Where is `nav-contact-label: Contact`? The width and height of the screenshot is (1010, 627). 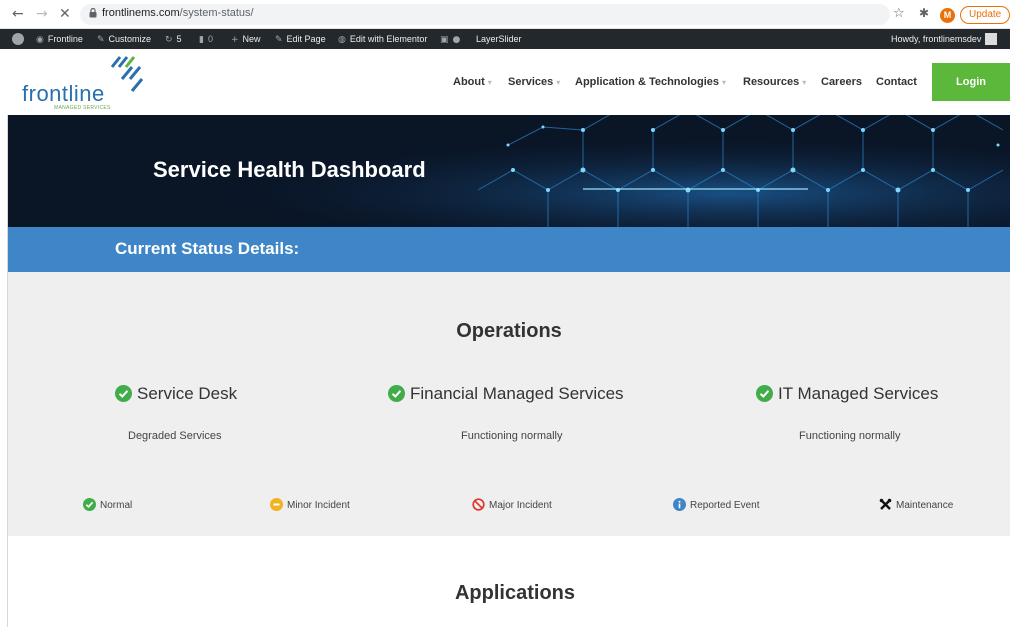 nav-contact-label: Contact is located at coordinates (896, 82).